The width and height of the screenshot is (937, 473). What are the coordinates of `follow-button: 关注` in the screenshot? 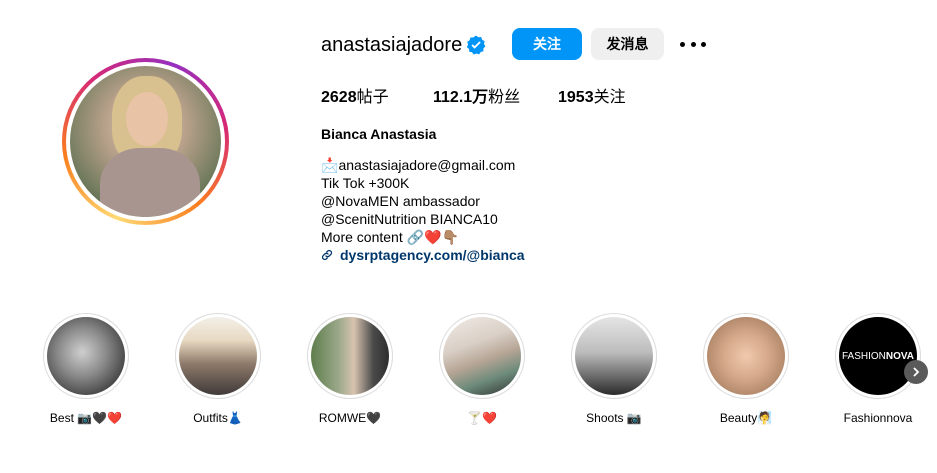 It's located at (547, 44).